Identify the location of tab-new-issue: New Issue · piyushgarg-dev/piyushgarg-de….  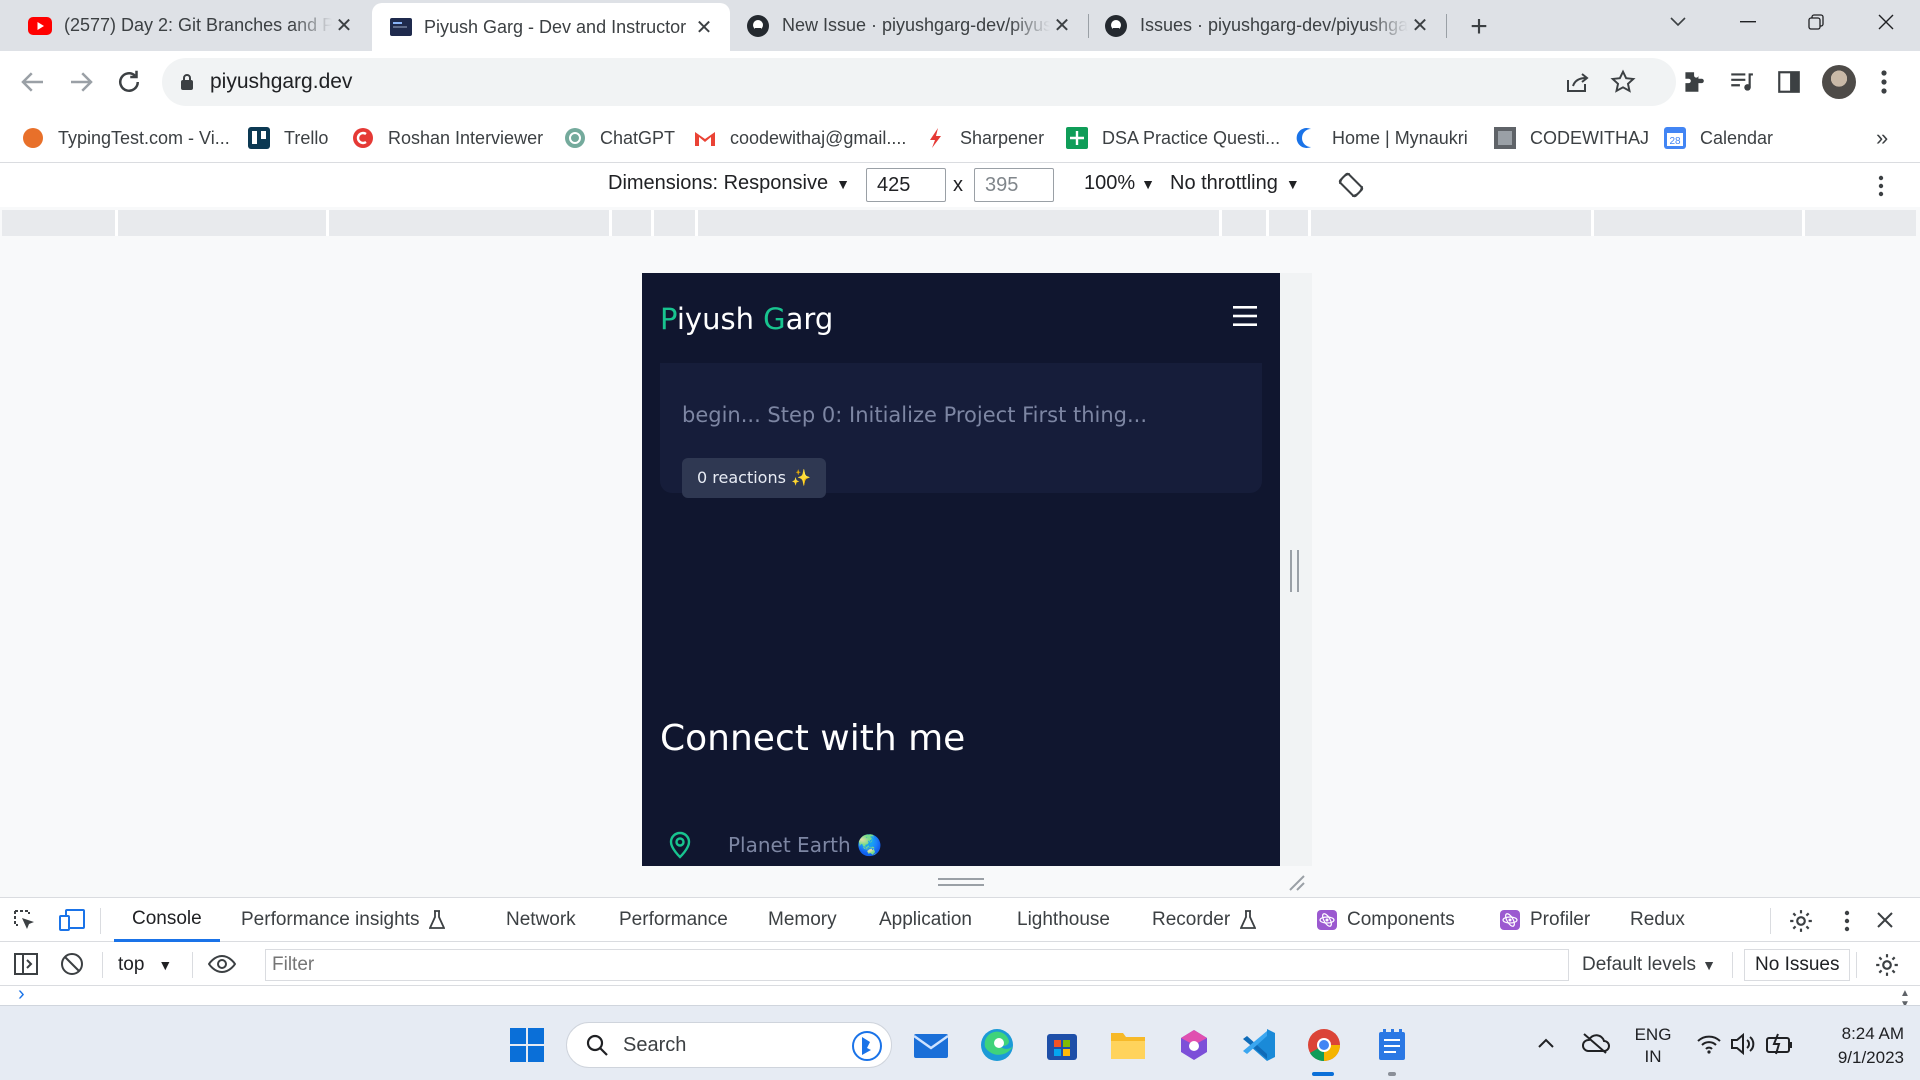
(910, 25).